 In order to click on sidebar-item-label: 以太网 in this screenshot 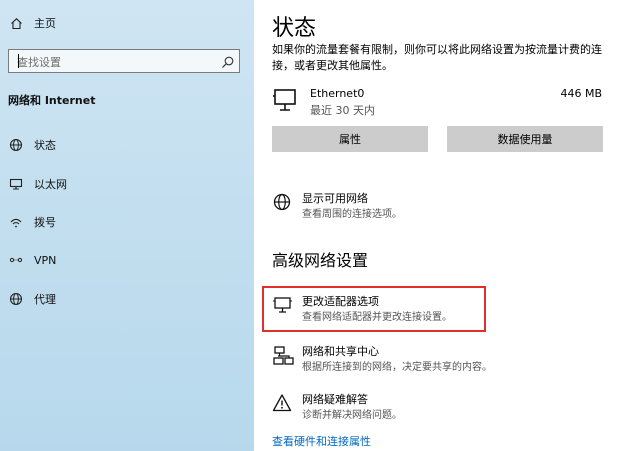, I will do `click(50, 184)`.